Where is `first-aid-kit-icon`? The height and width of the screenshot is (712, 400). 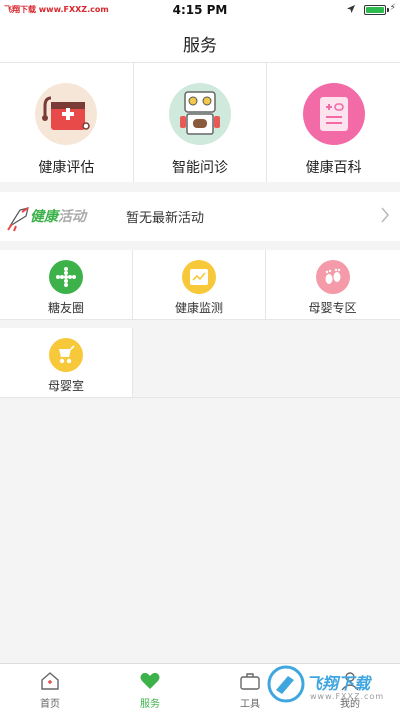 first-aid-kit-icon is located at coordinates (66, 114).